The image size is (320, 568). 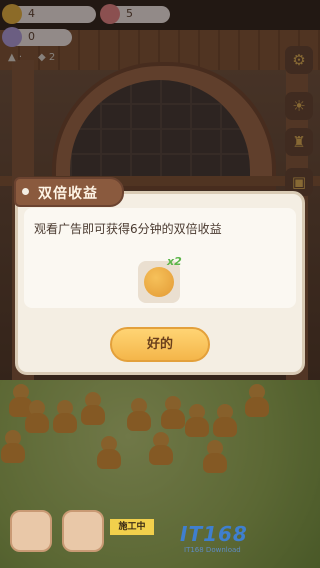 What do you see at coordinates (160, 344) in the screenshot?
I see `confirm-button: 好的` at bounding box center [160, 344].